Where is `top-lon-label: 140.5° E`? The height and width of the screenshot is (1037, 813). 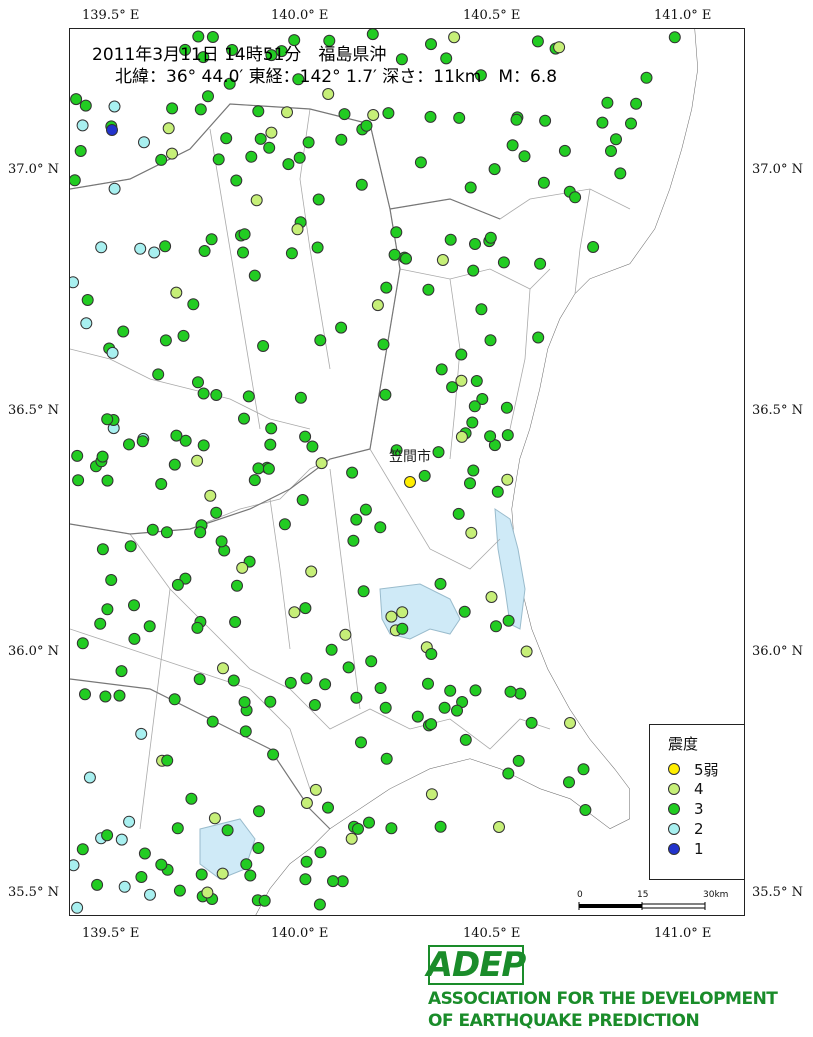
top-lon-label: 140.5° E is located at coordinates (492, 15).